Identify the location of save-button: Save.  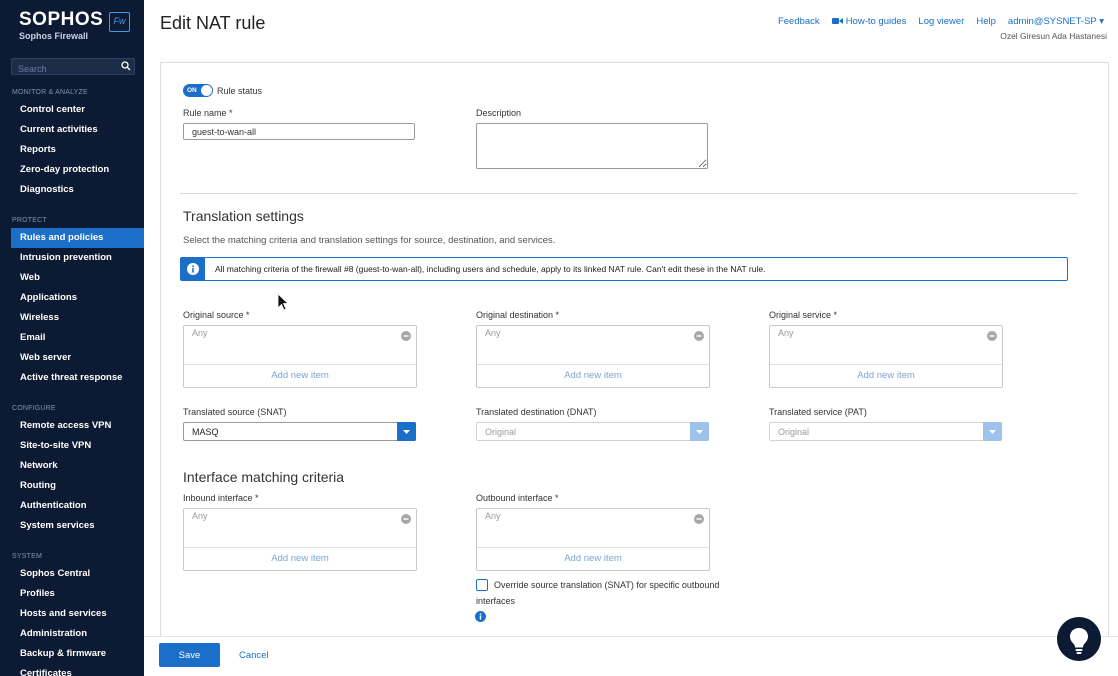
(189, 655).